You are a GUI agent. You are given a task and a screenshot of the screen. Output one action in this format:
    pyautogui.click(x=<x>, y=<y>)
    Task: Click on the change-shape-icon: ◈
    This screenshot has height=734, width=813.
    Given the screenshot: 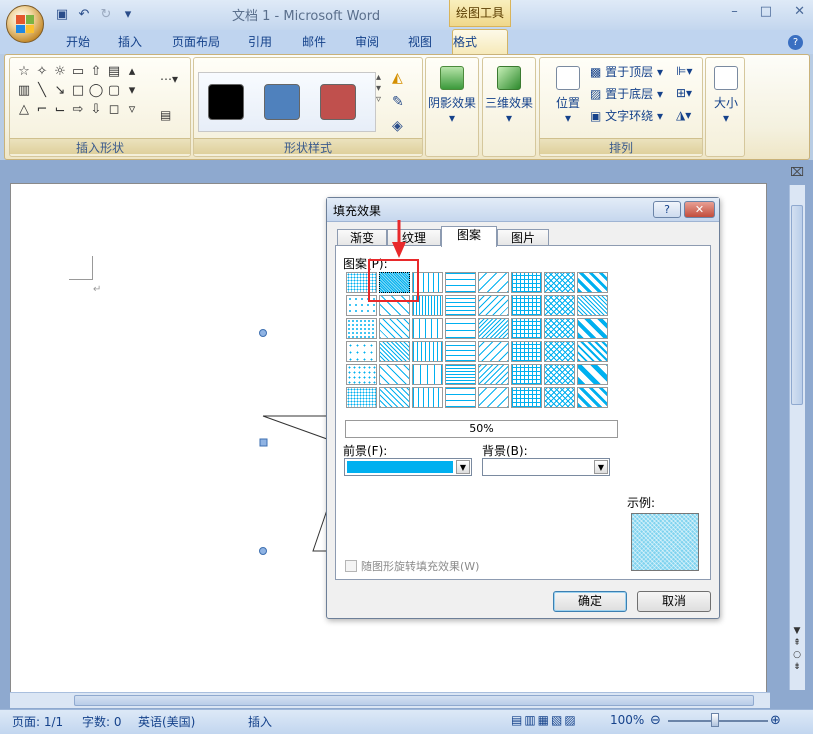 What is the action you would take?
    pyautogui.click(x=397, y=126)
    